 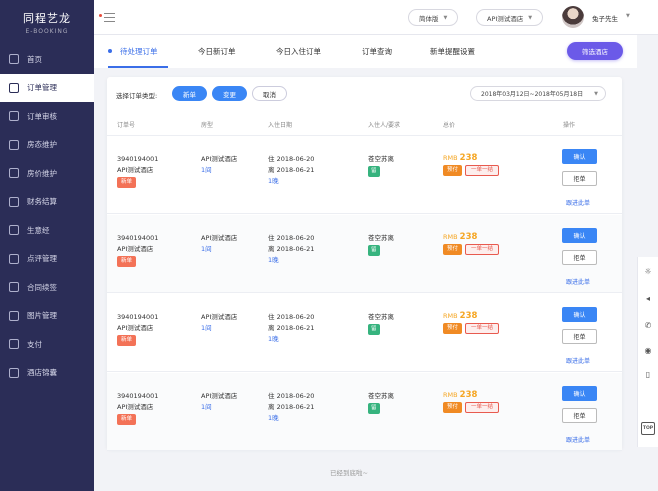 What do you see at coordinates (377, 51) in the screenshot?
I see `tab-order-query: 订单查询` at bounding box center [377, 51].